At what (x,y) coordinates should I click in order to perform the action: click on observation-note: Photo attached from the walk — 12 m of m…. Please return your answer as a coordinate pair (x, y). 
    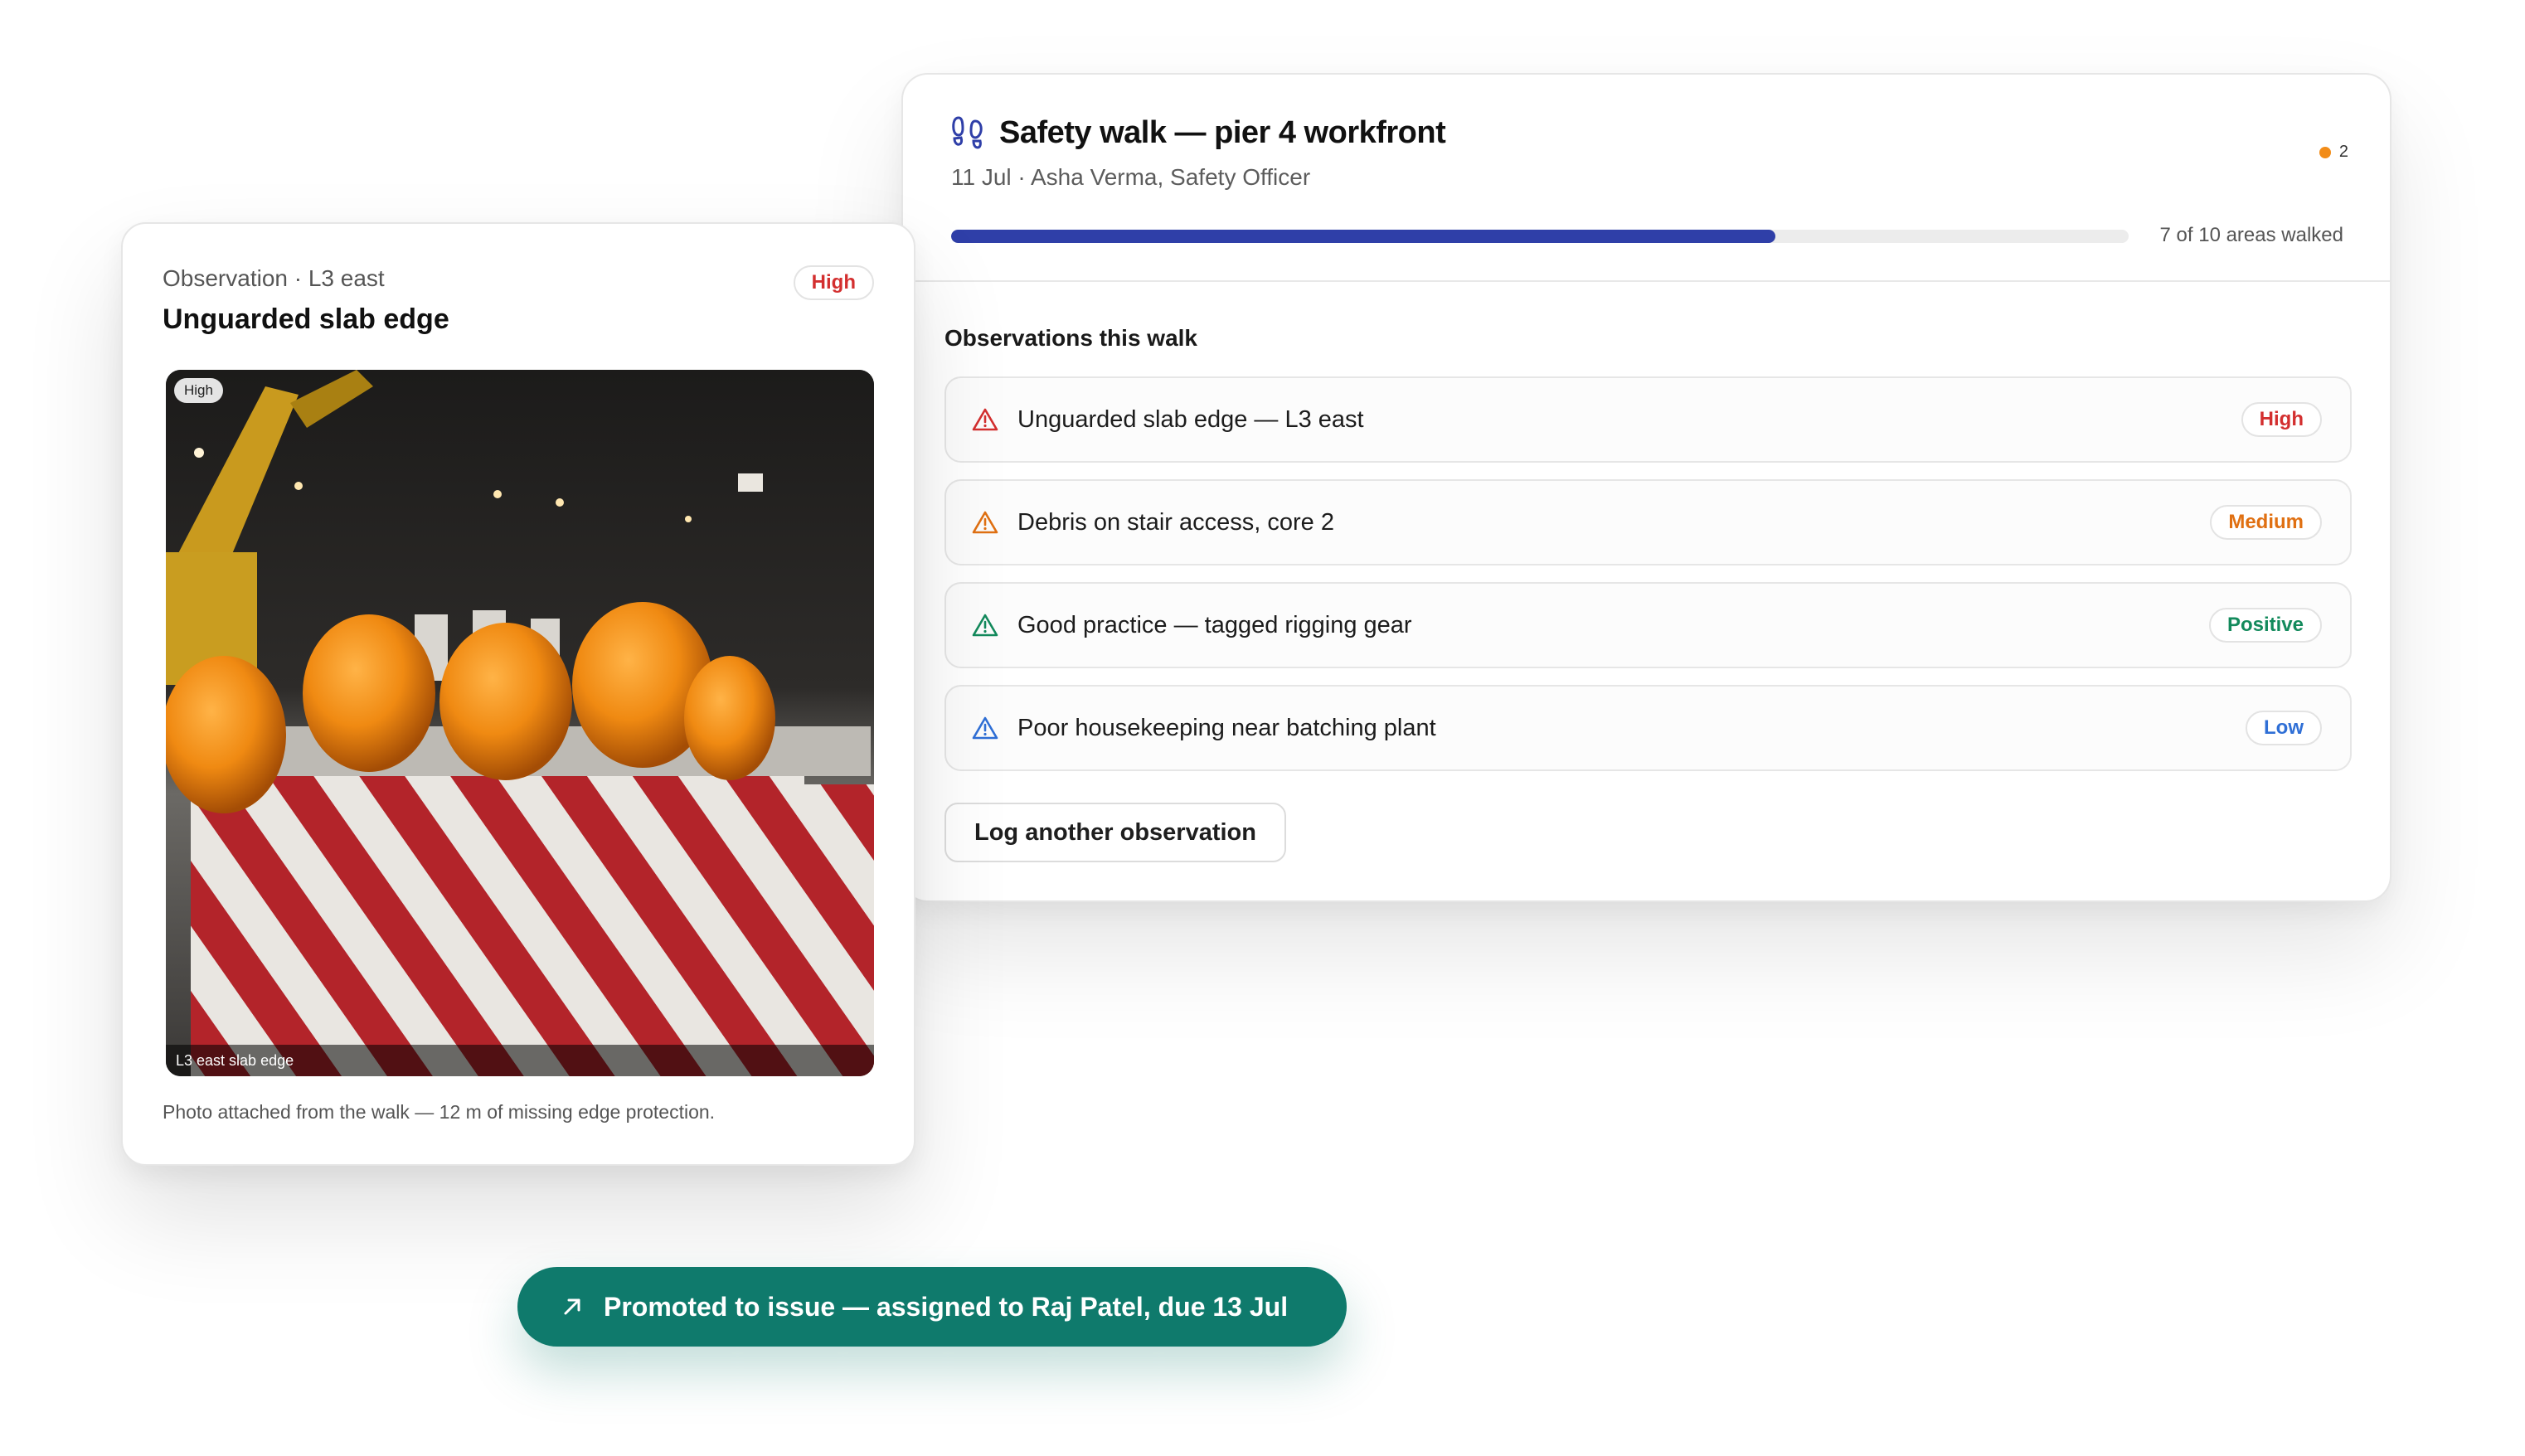
    Looking at the image, I should click on (439, 1112).